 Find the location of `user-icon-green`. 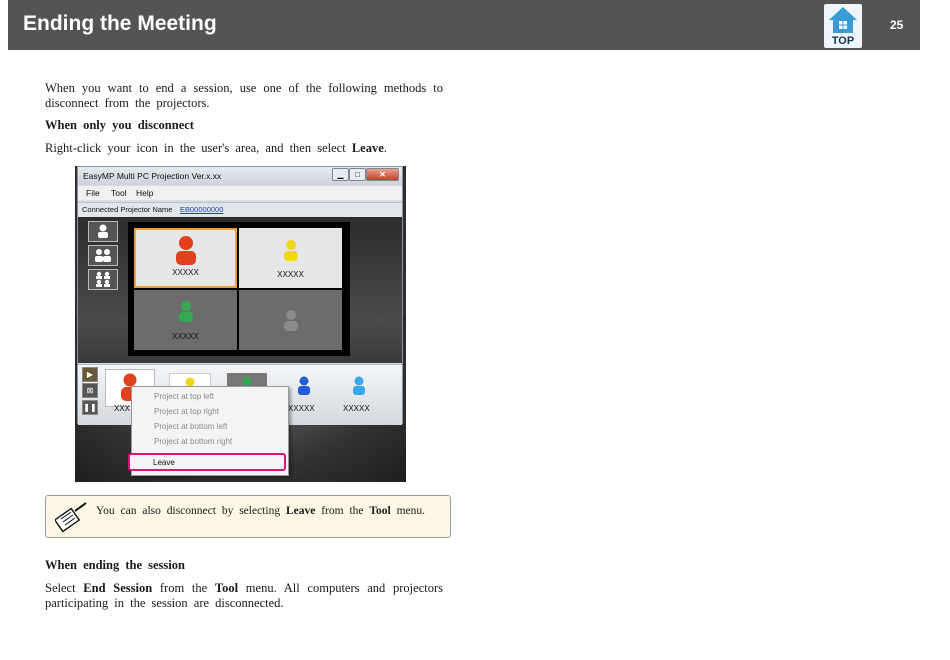

user-icon-green is located at coordinates (186, 311).